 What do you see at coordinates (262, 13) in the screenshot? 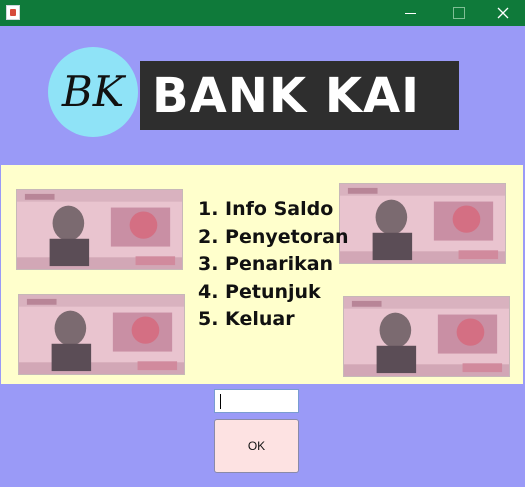
I see `title-bar` at bounding box center [262, 13].